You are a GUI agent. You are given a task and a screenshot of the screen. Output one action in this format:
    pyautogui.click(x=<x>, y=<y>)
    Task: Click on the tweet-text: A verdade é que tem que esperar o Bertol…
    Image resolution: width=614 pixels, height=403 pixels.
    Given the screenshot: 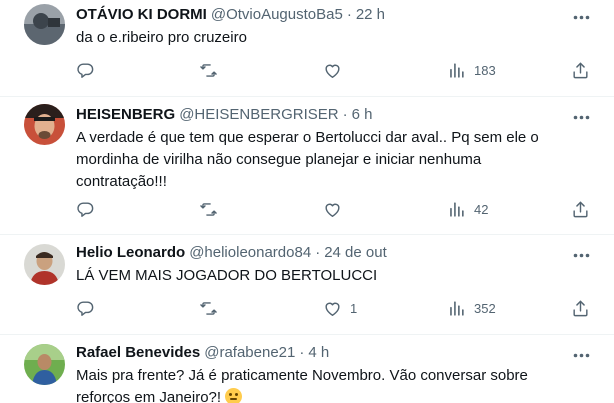 What is the action you would take?
    pyautogui.click(x=309, y=159)
    